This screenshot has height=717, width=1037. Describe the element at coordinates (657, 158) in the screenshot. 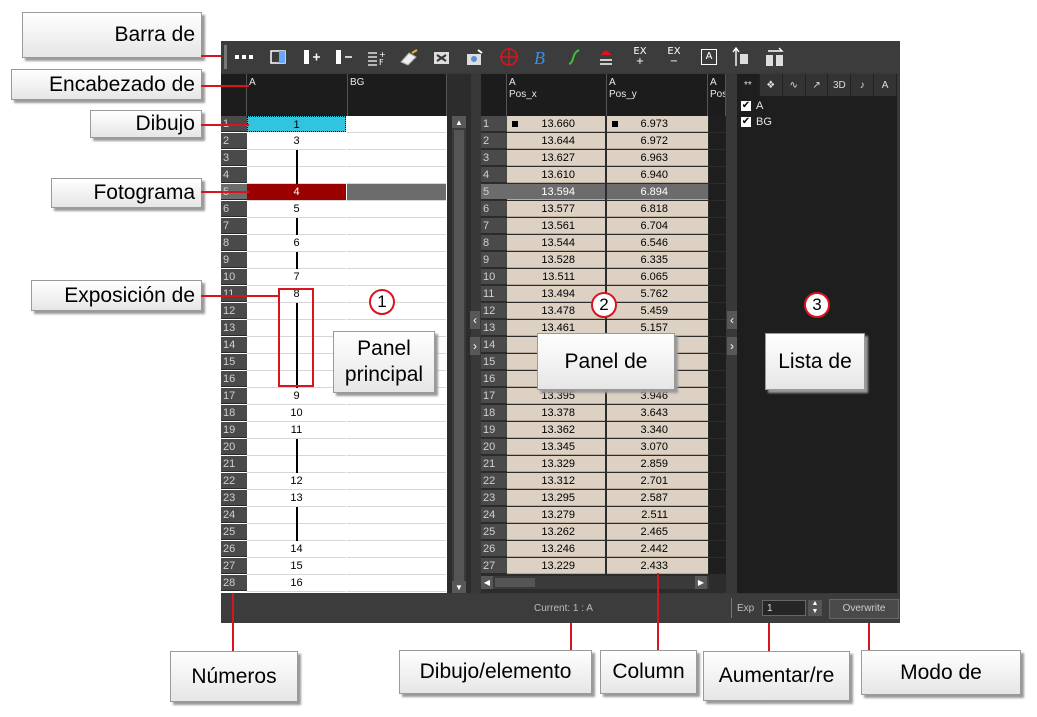

I see `cell-pos-y: 6.963` at that location.